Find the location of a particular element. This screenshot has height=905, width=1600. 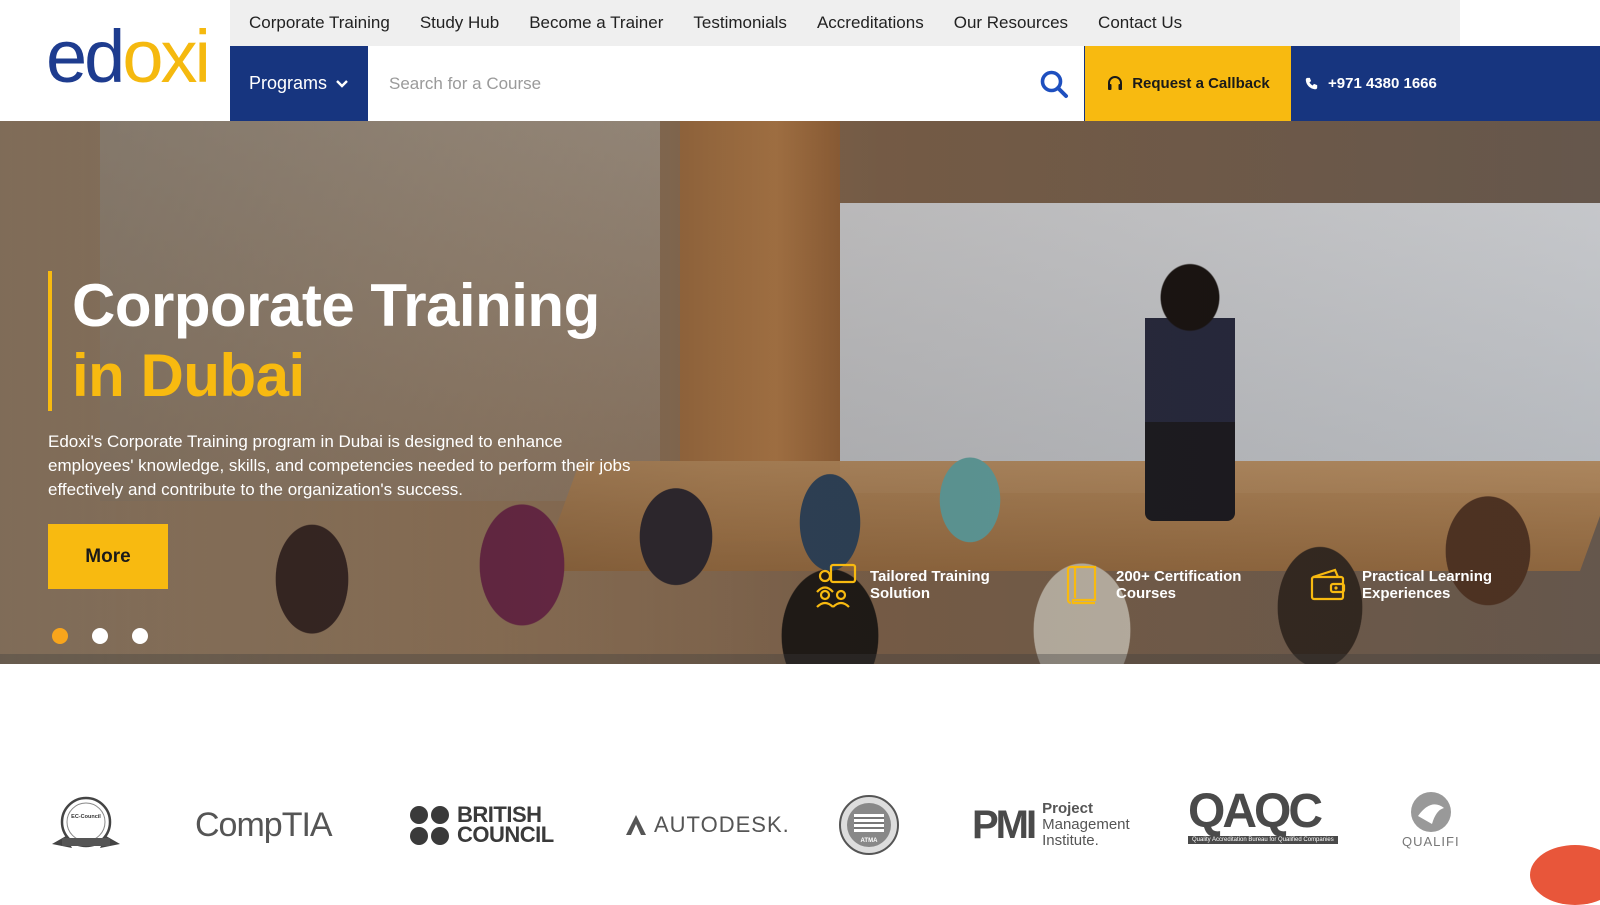

phone-link: +971 4380 1666 is located at coordinates (1371, 83).